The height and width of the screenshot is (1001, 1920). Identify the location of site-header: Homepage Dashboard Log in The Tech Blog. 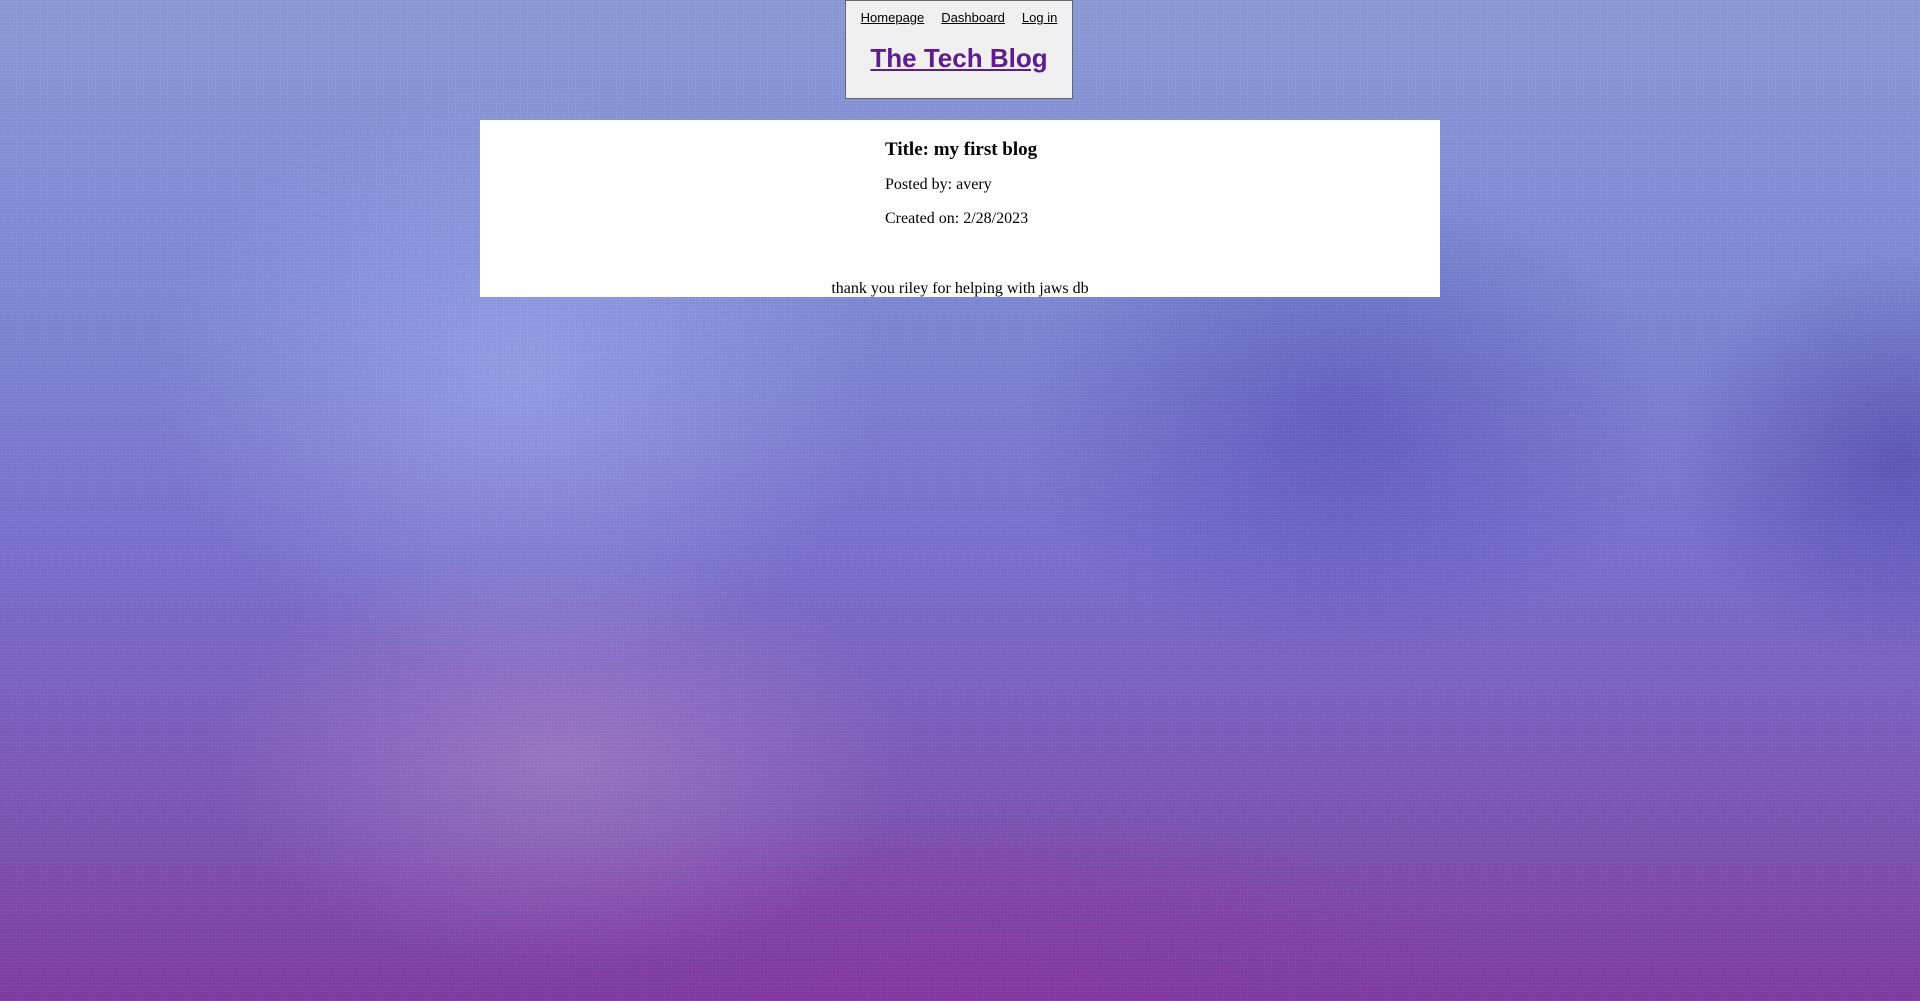
(959, 49).